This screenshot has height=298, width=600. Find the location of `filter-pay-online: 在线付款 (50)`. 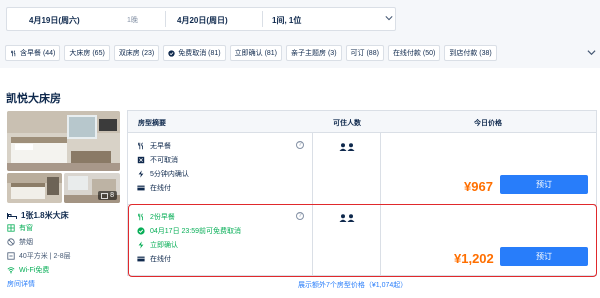

filter-pay-online: 在线付款 (50) is located at coordinates (414, 53).